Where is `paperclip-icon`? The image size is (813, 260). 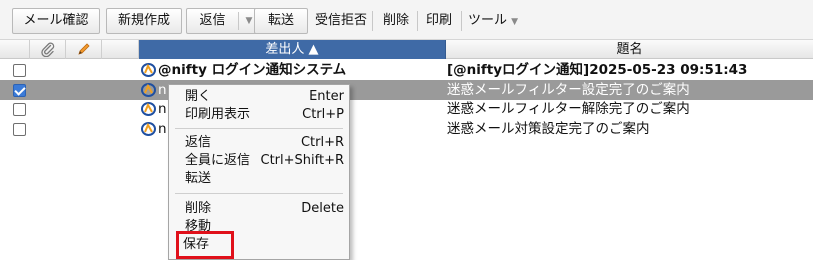 paperclip-icon is located at coordinates (48, 49).